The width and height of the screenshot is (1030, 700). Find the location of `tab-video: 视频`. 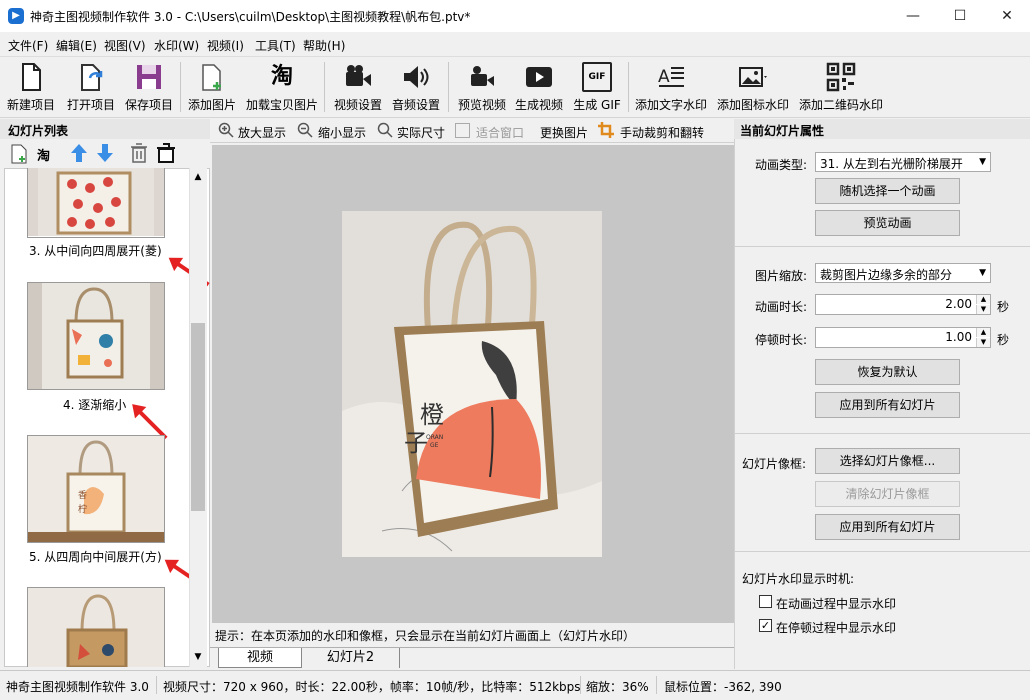

tab-video: 视频 is located at coordinates (260, 658).